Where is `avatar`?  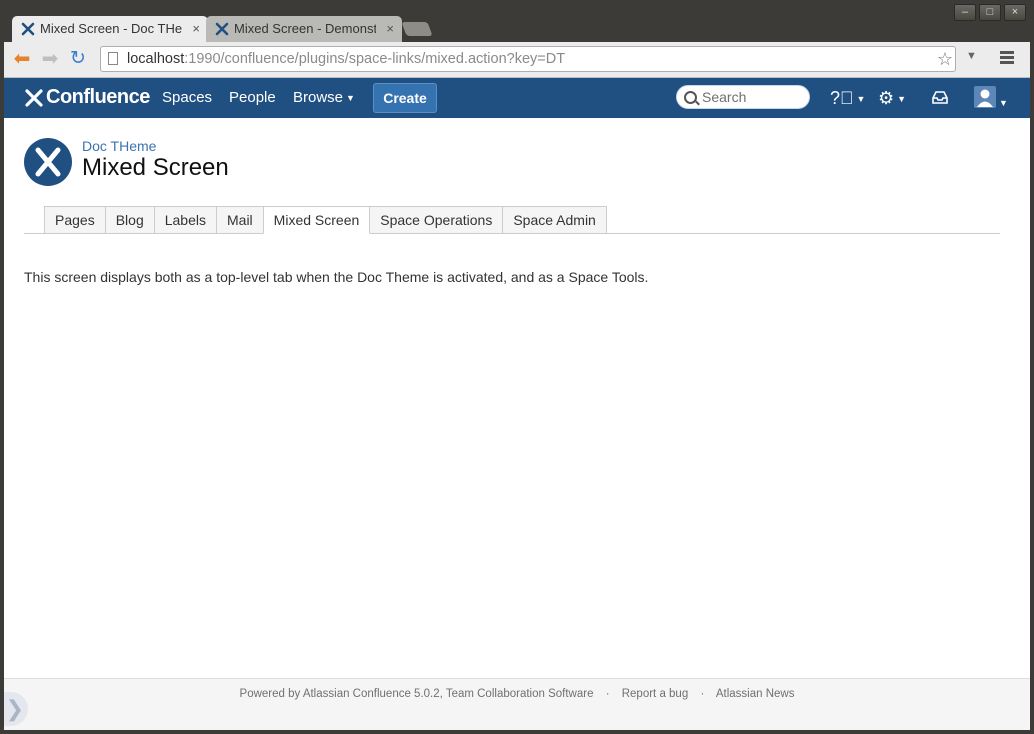 avatar is located at coordinates (985, 97).